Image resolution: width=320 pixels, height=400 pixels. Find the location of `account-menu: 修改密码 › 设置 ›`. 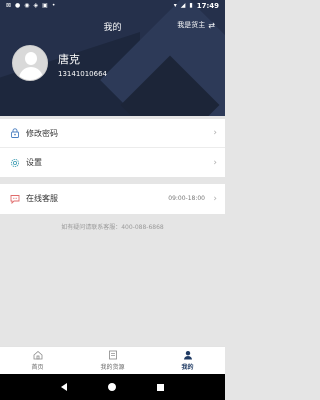

account-menu: 修改密码 › 设置 › is located at coordinates (112, 148).